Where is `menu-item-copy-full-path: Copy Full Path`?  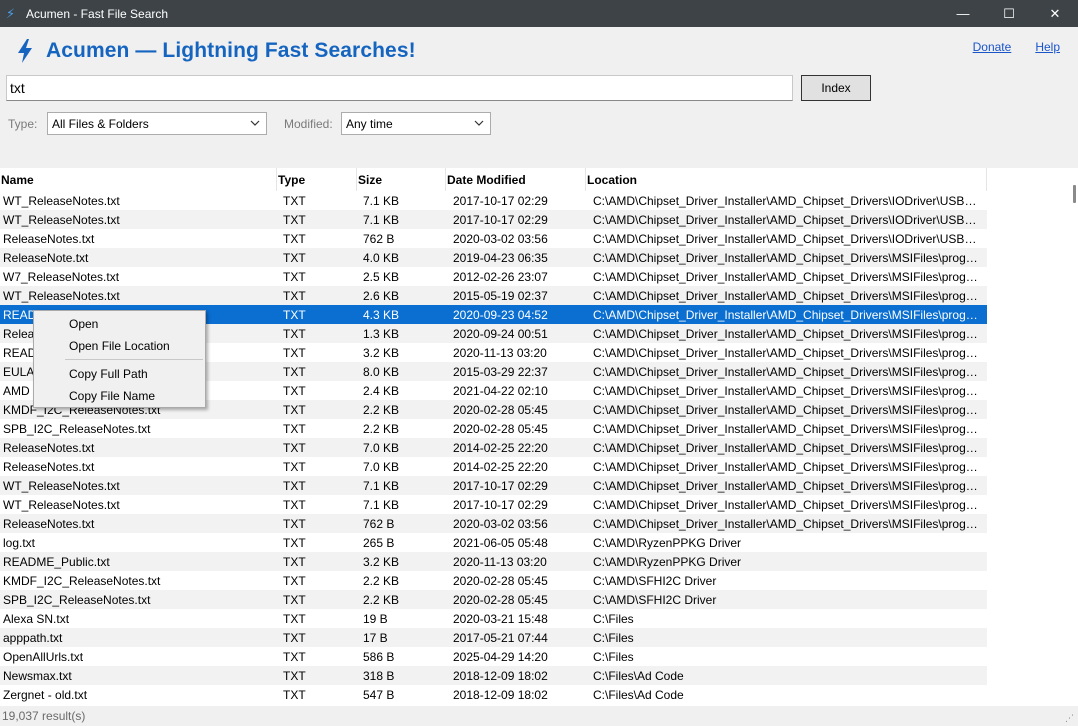
menu-item-copy-full-path: Copy Full Path is located at coordinates (119, 373).